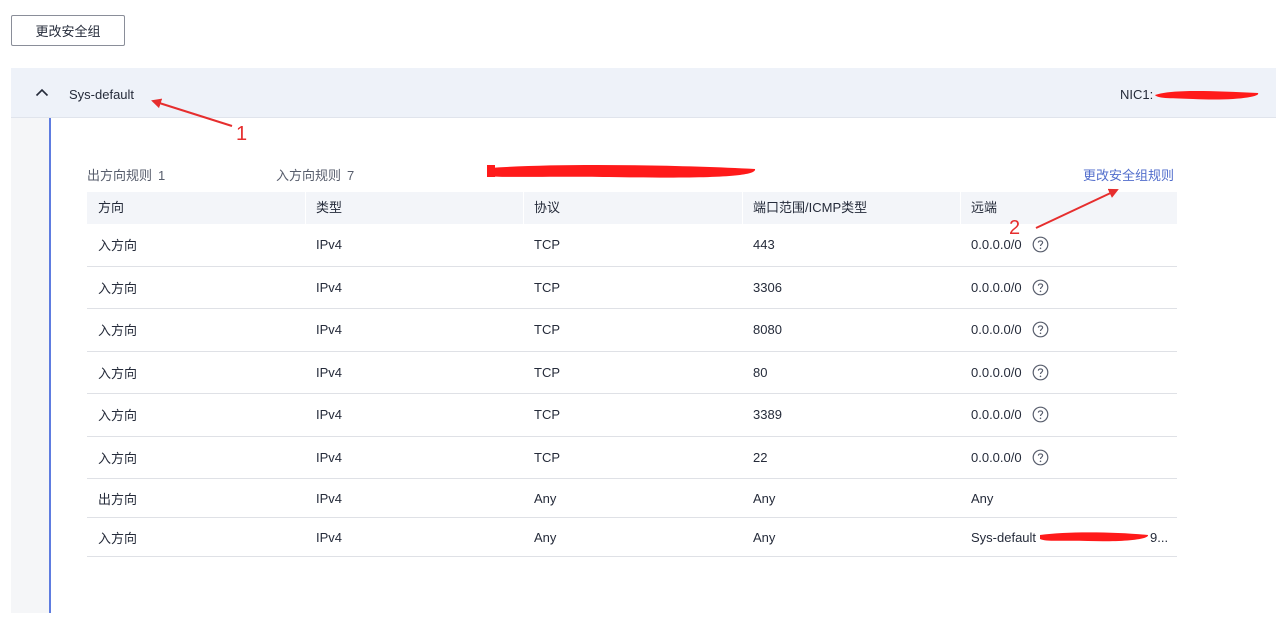 This screenshot has height=621, width=1280. What do you see at coordinates (760, 372) in the screenshot?
I see `port-cell: 80` at bounding box center [760, 372].